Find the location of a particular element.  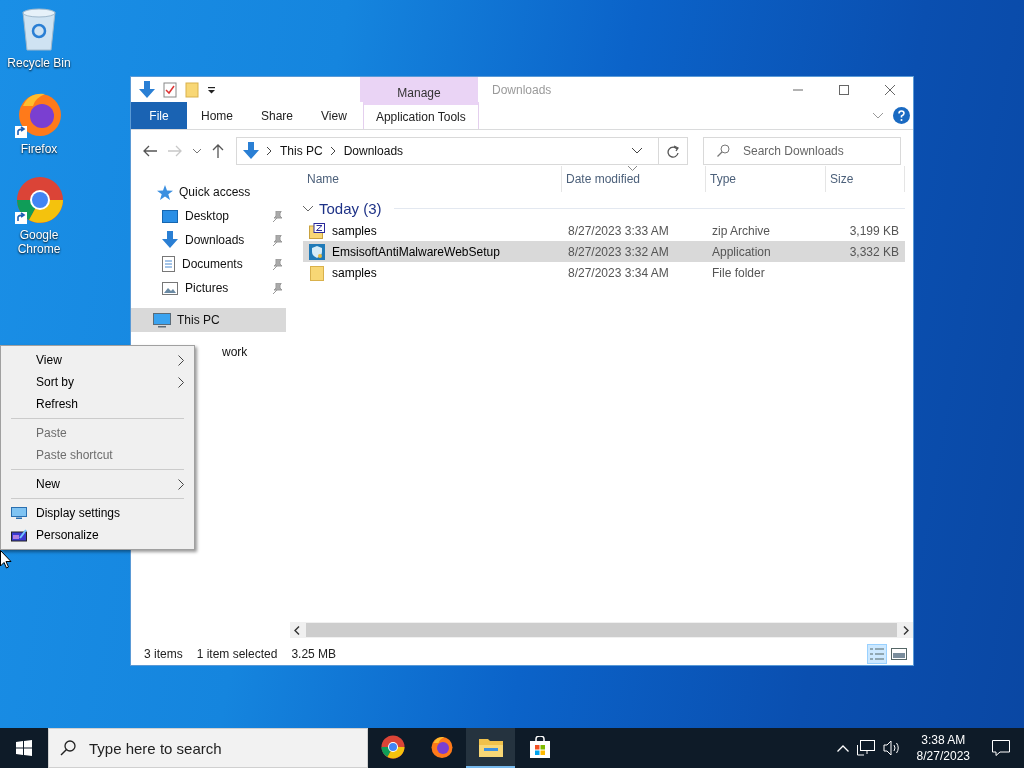

menu-item: View is located at coordinates (97, 360).